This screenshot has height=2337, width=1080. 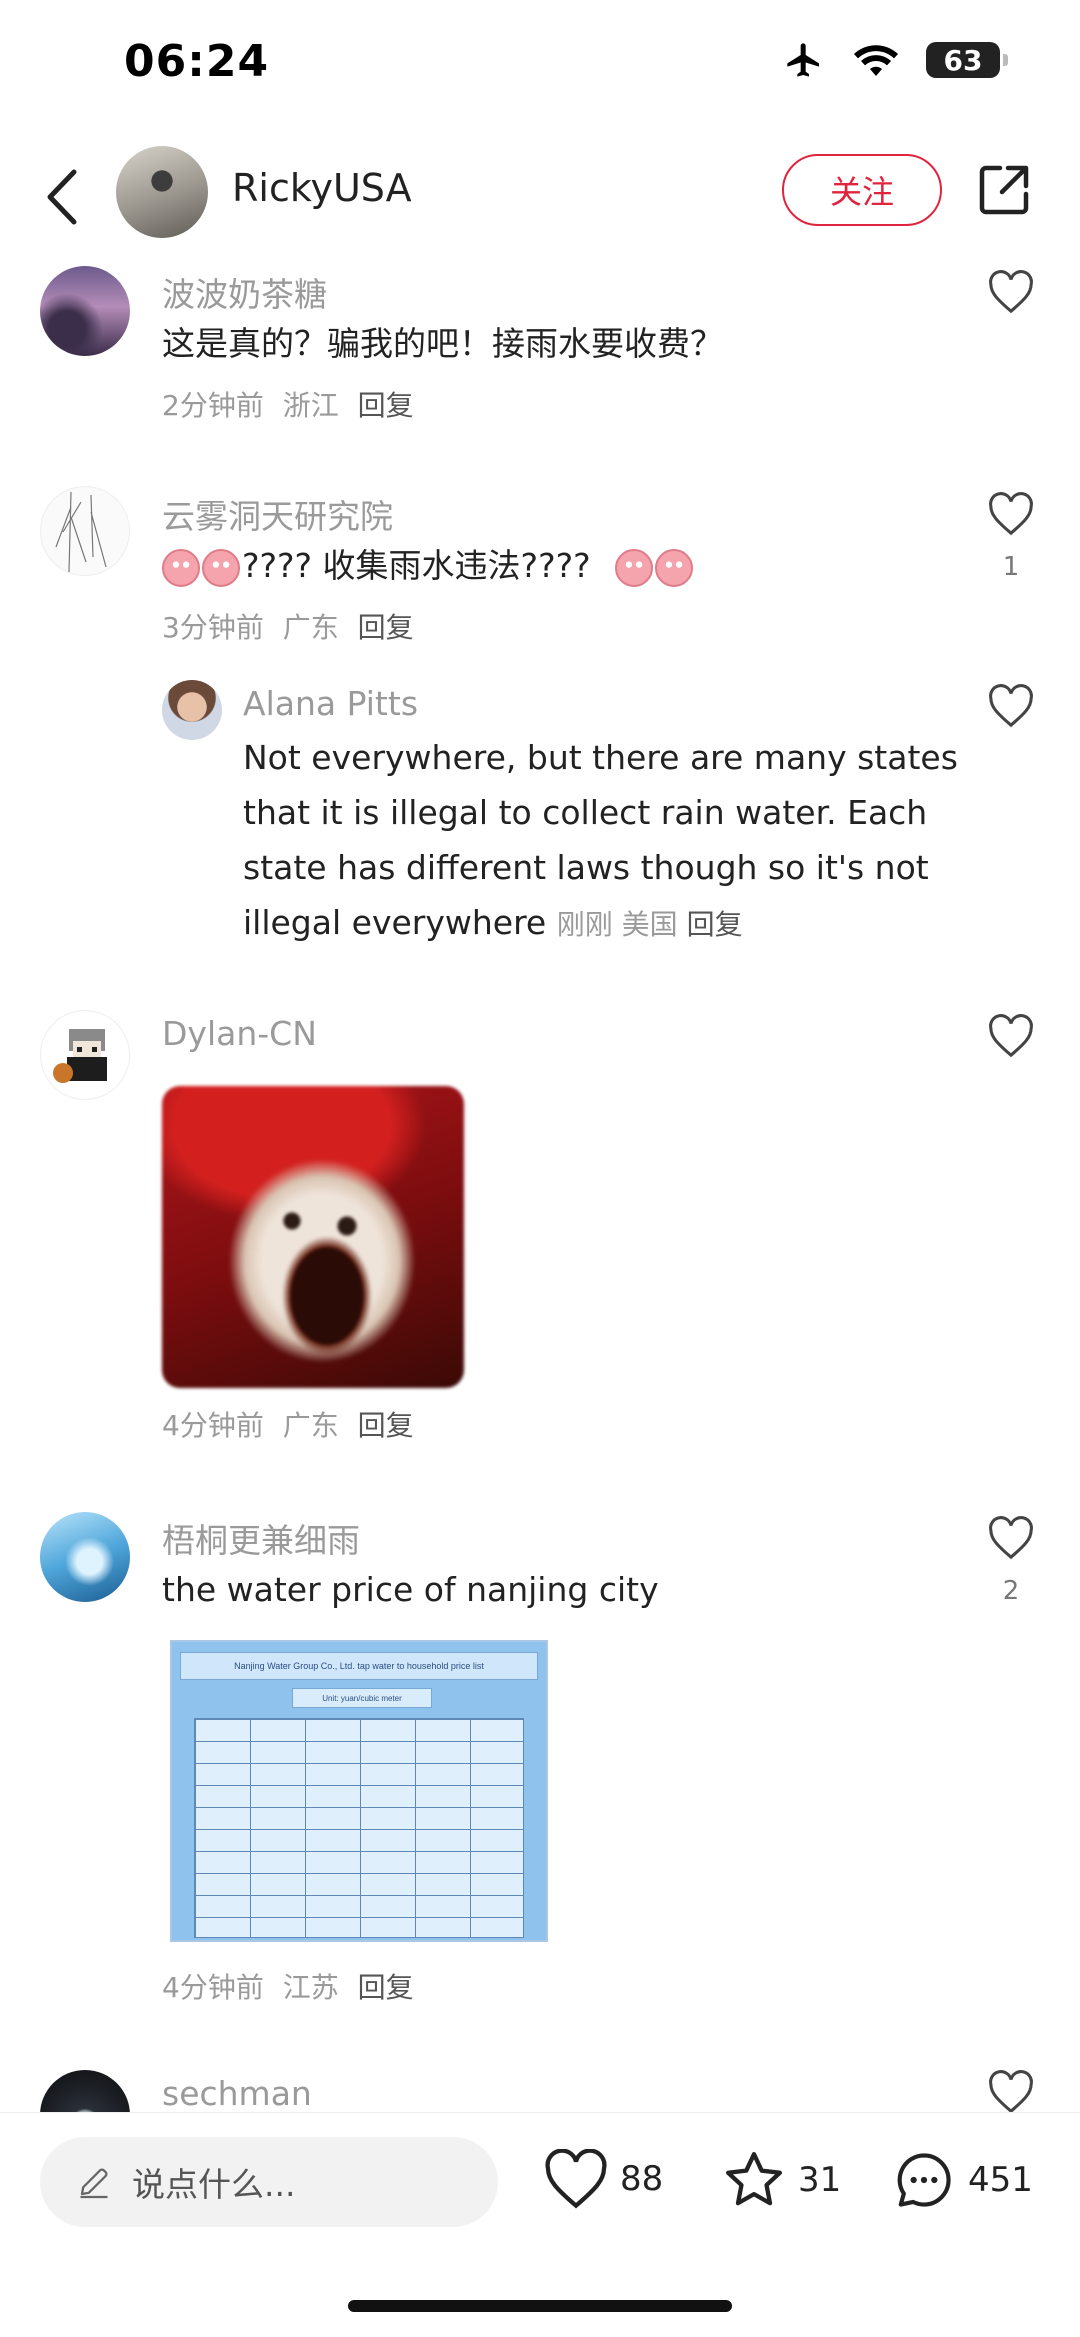 I want to click on chat-bubble-icon, so click(x=924, y=2180).